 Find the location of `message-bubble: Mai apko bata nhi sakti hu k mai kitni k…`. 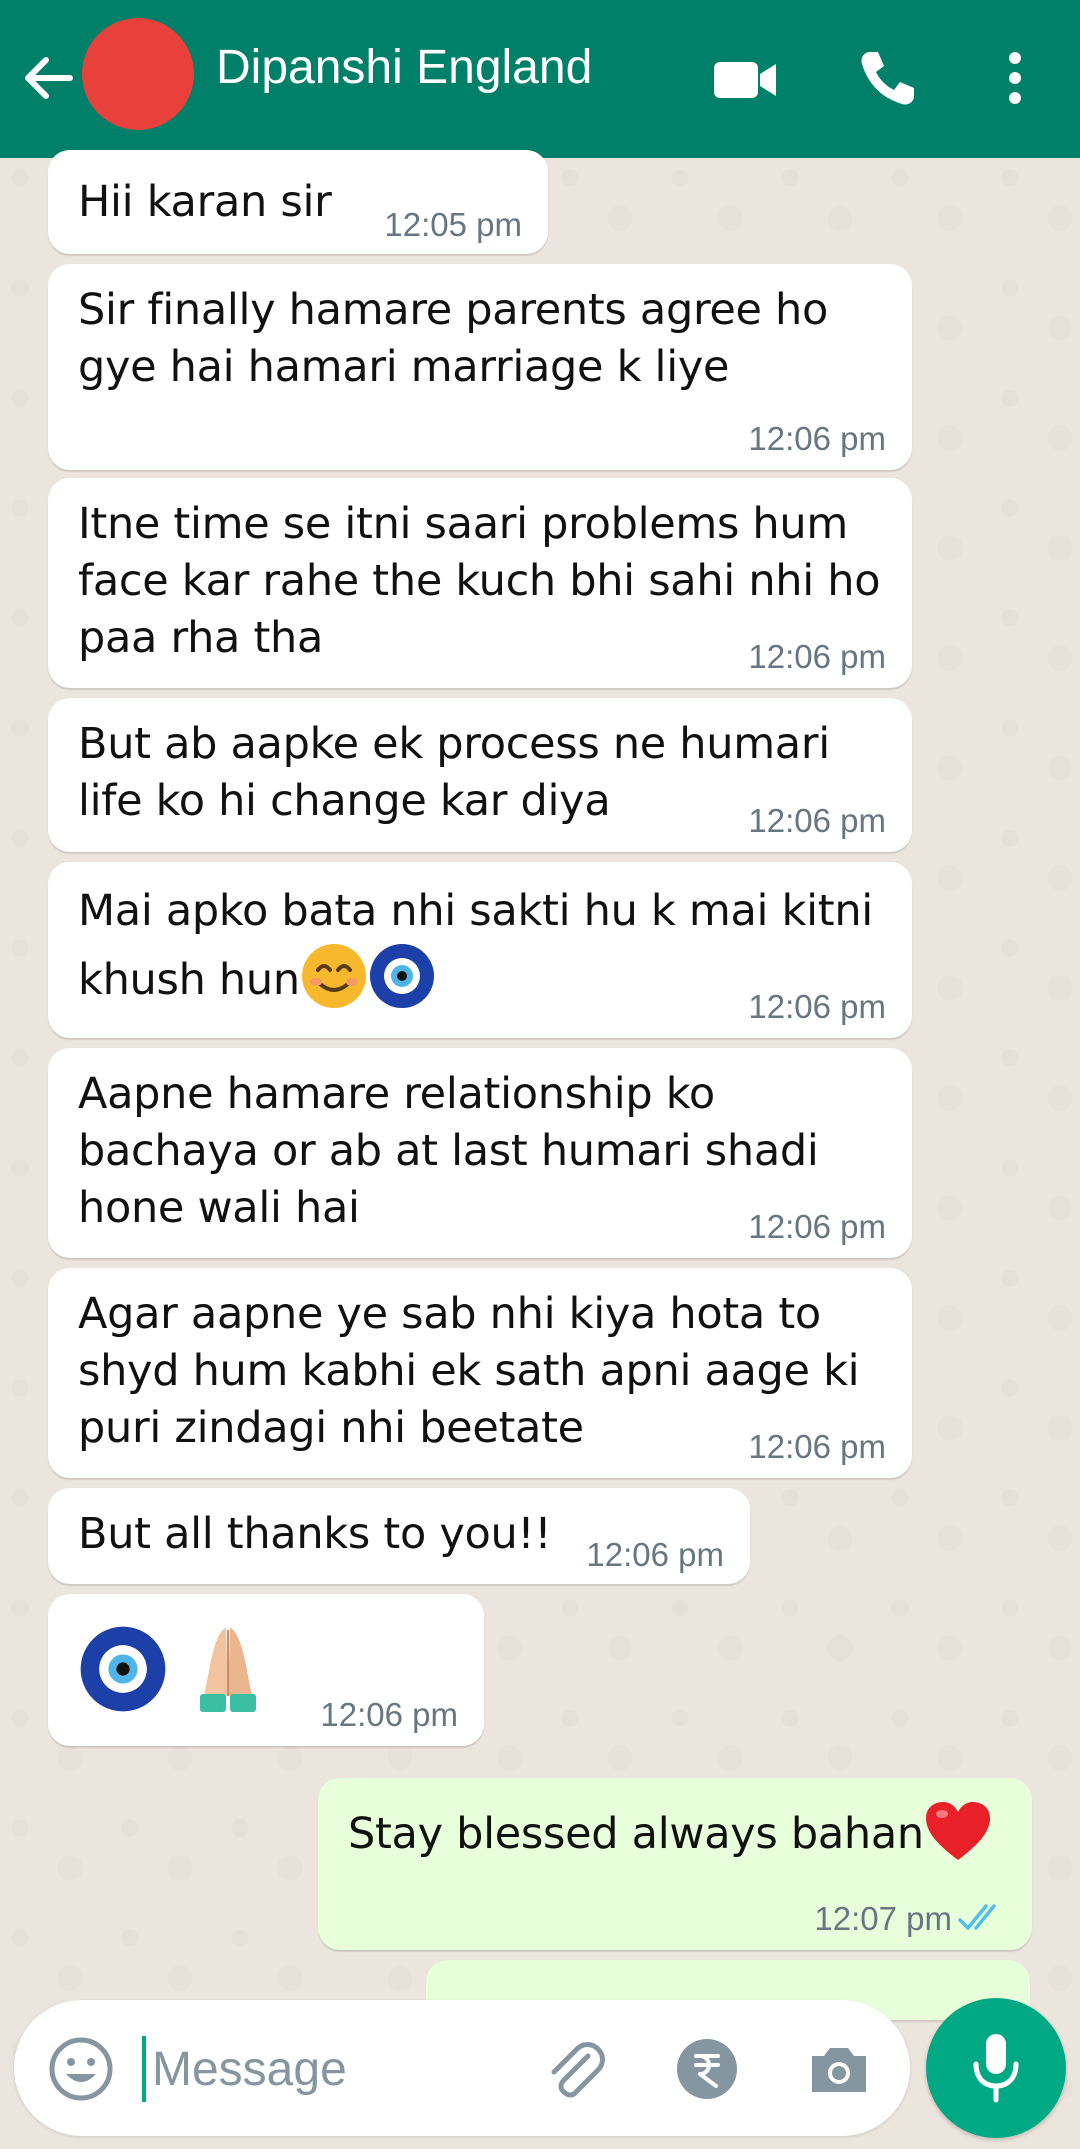

message-bubble: Mai apko bata nhi sakti hu k mai kitni k… is located at coordinates (480, 950).